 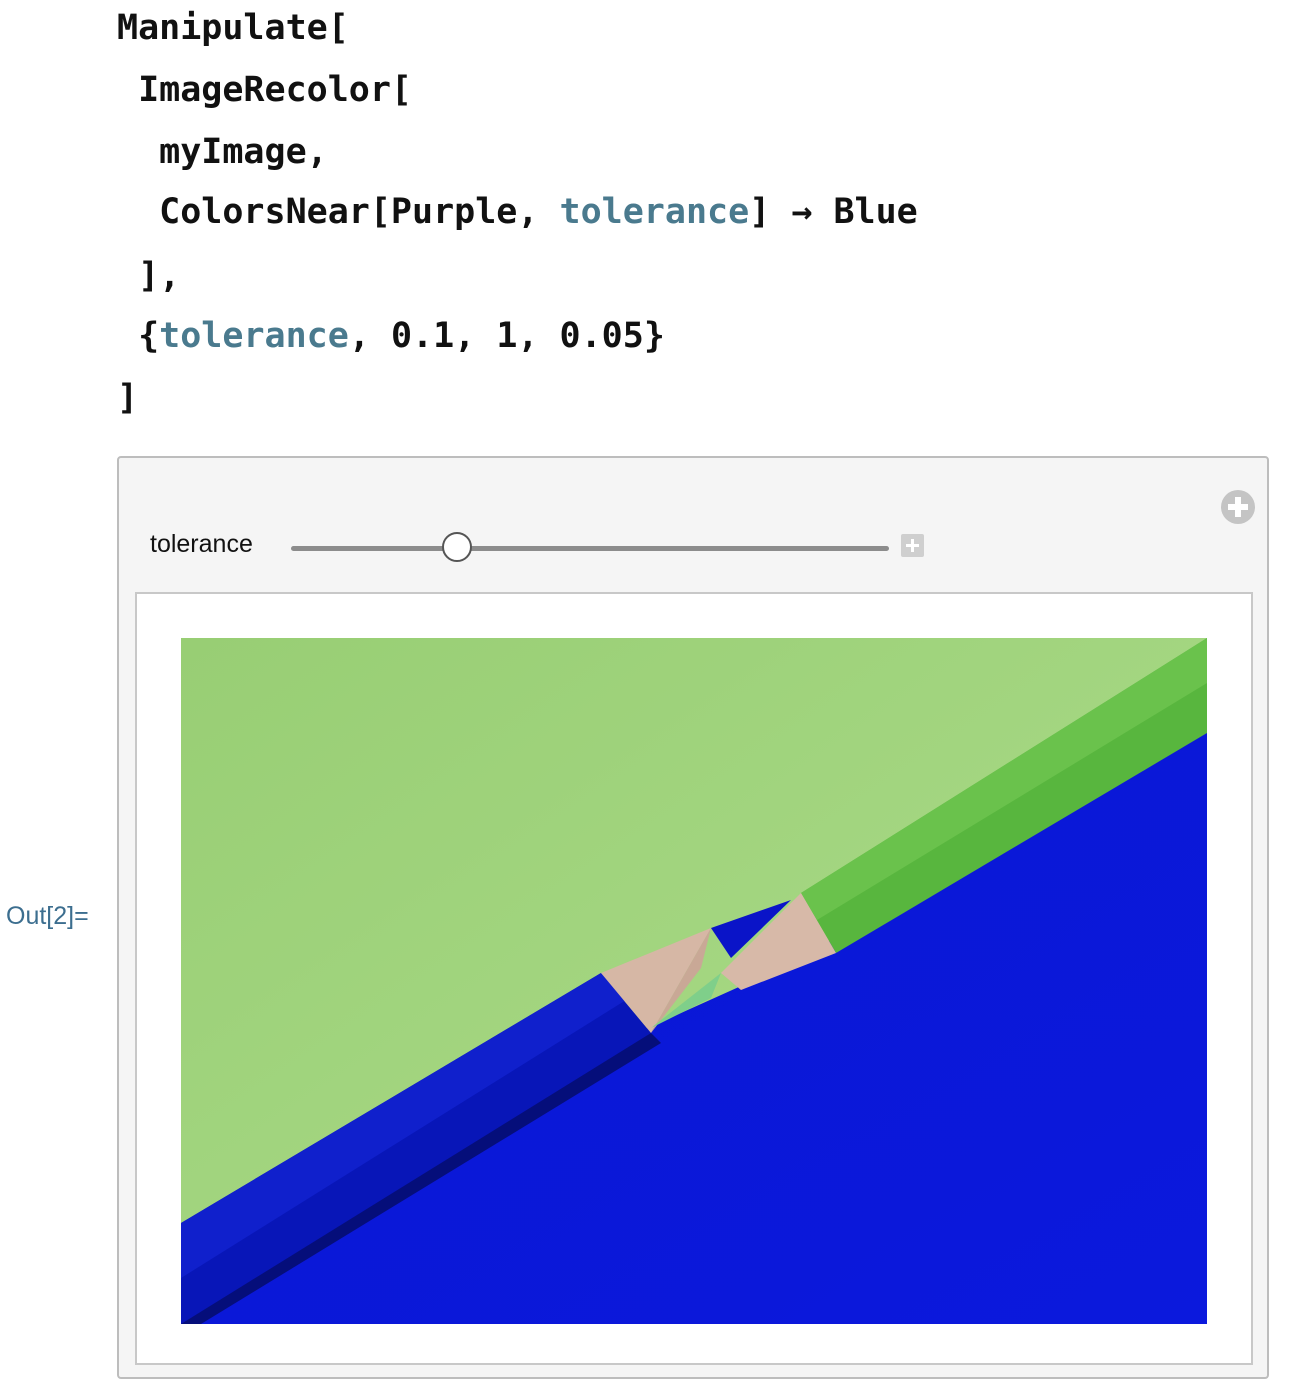 I want to click on code-line: {tolerance, 0.1, 1, 0.05}, so click(x=391, y=336).